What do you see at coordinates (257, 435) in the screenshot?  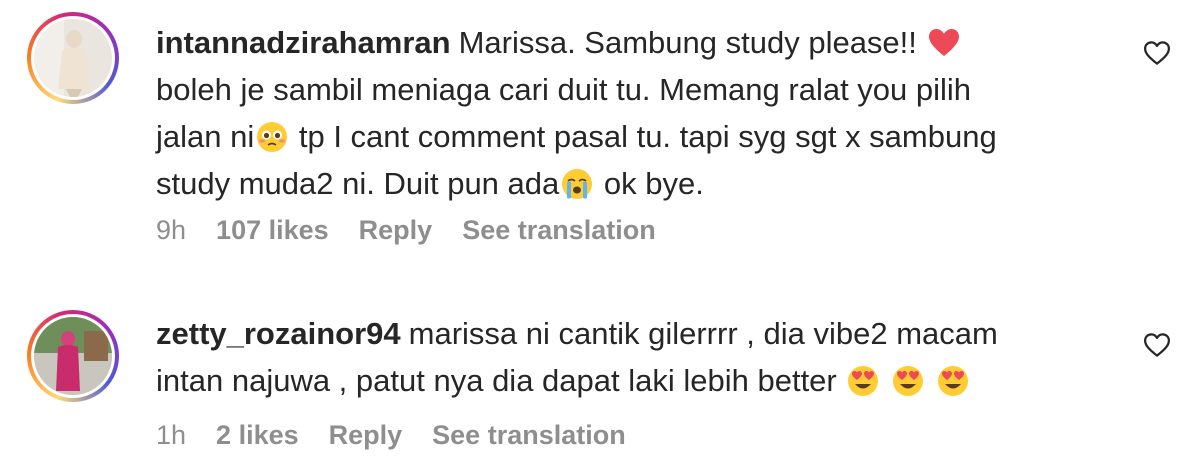 I see `likes-count-button: 2 likes` at bounding box center [257, 435].